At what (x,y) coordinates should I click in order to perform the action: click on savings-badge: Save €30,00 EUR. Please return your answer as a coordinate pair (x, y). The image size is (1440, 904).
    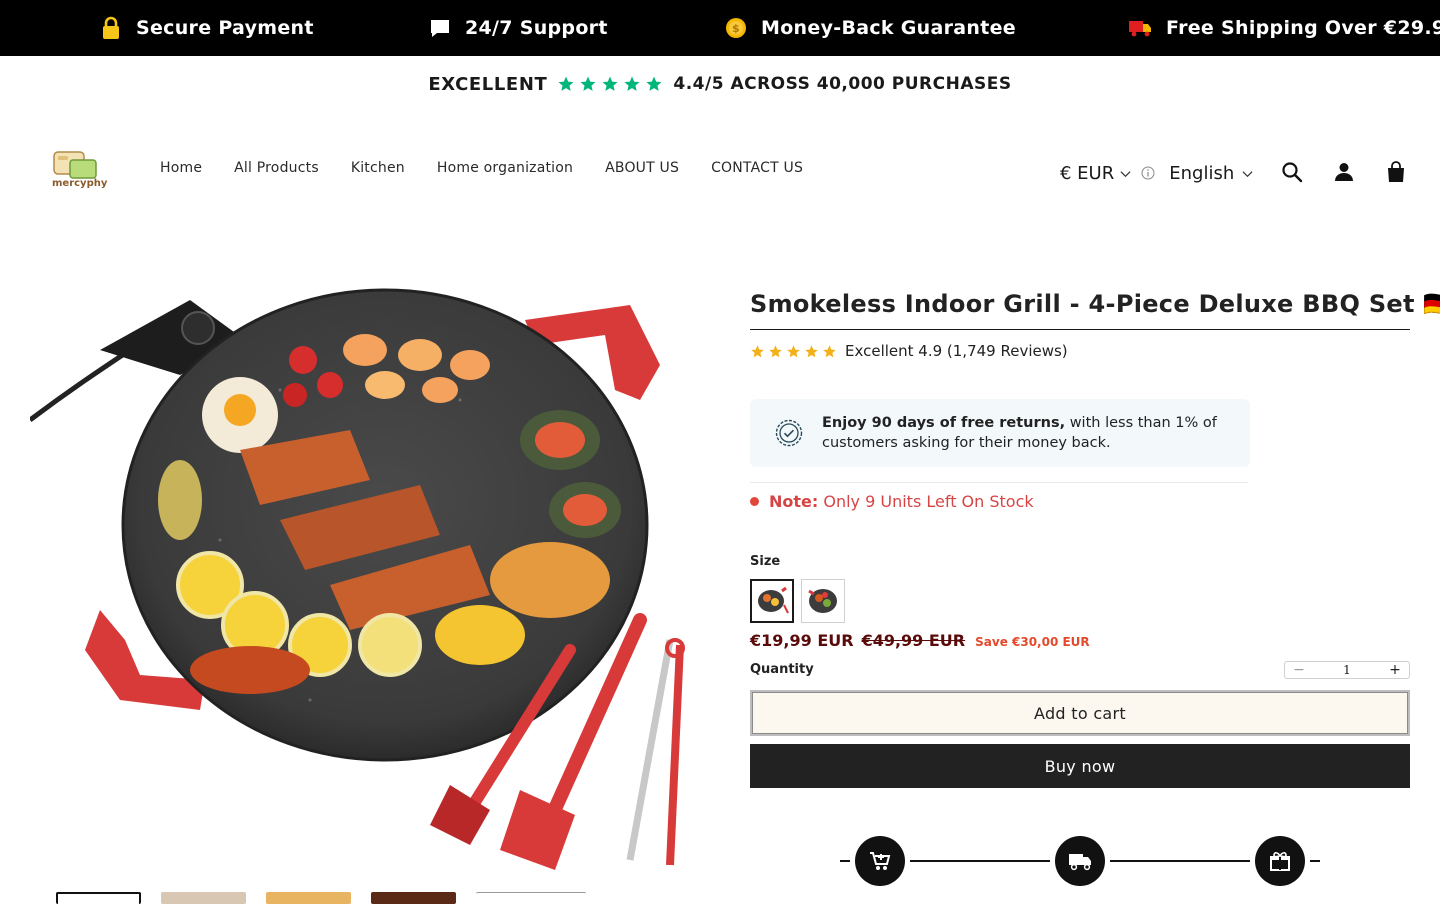
    Looking at the image, I should click on (1032, 642).